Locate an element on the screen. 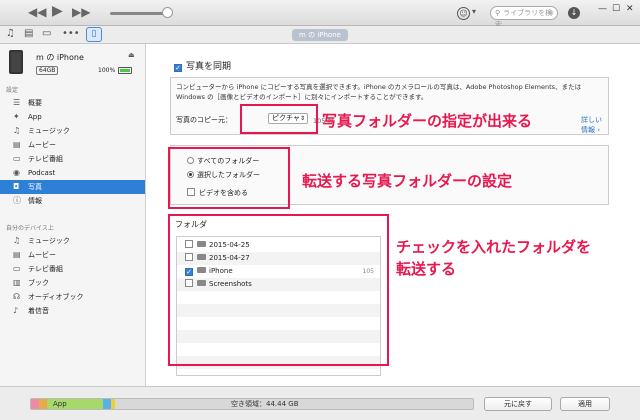  sidebar-item-app: ✦ App is located at coordinates (72, 117).